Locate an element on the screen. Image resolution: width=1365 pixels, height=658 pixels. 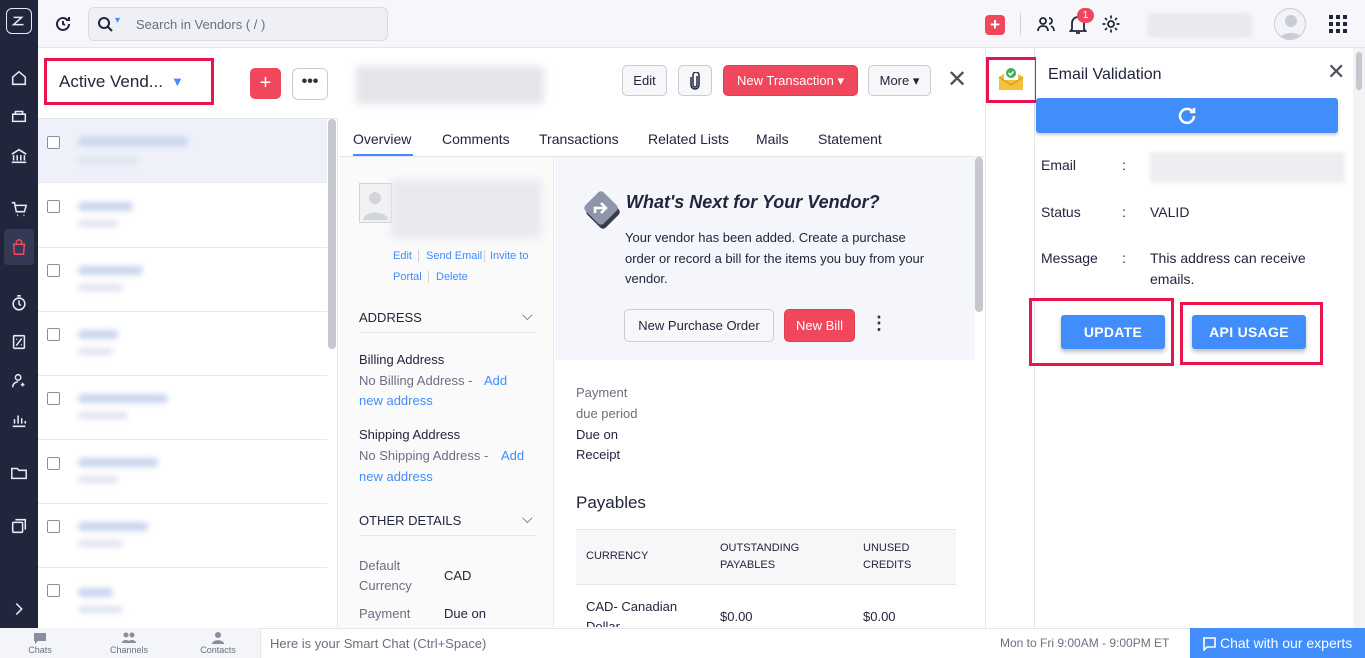
divider is located at coordinates (1020, 24).